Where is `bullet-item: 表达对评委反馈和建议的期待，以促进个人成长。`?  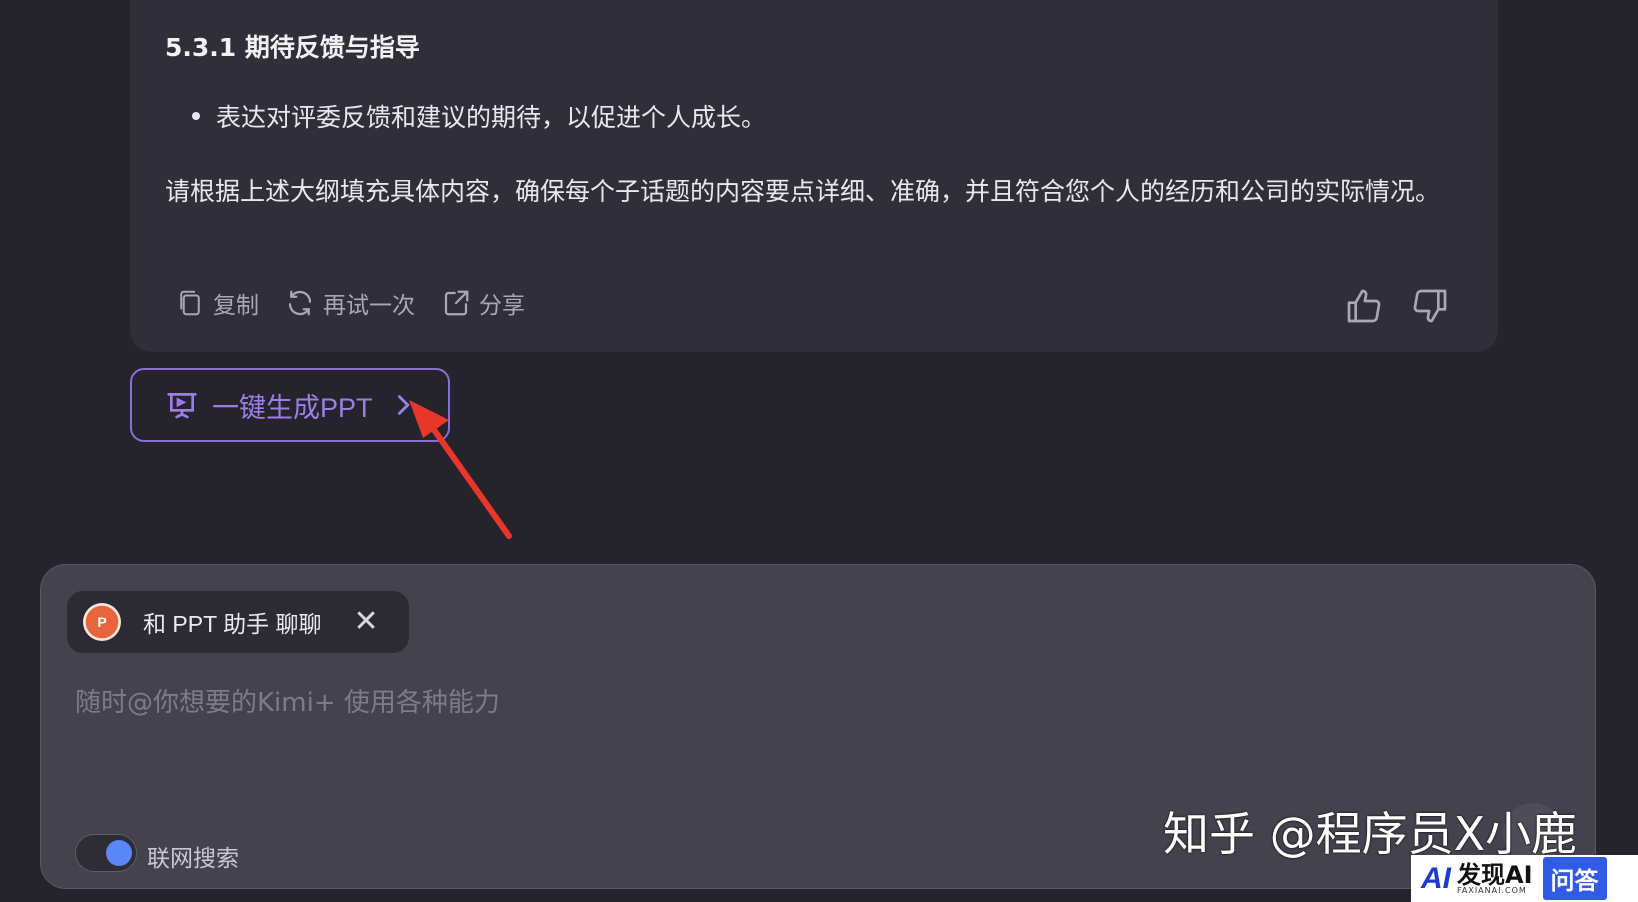 bullet-item: 表达对评委反馈和建议的期待，以促进个人成长。 is located at coordinates (479, 116).